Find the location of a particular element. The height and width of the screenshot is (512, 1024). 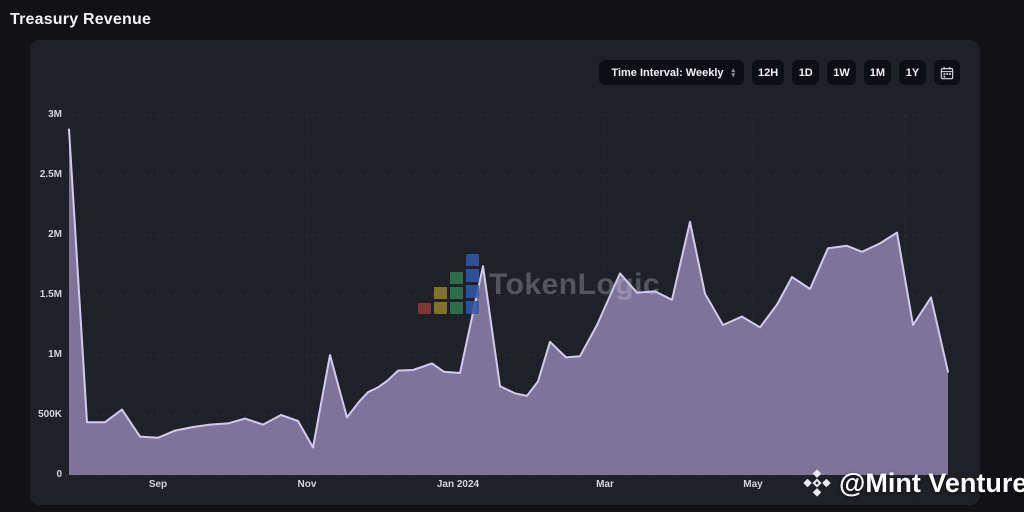

time-interval-select: Time Interval: Weekly ▴ ▾ is located at coordinates (672, 72).